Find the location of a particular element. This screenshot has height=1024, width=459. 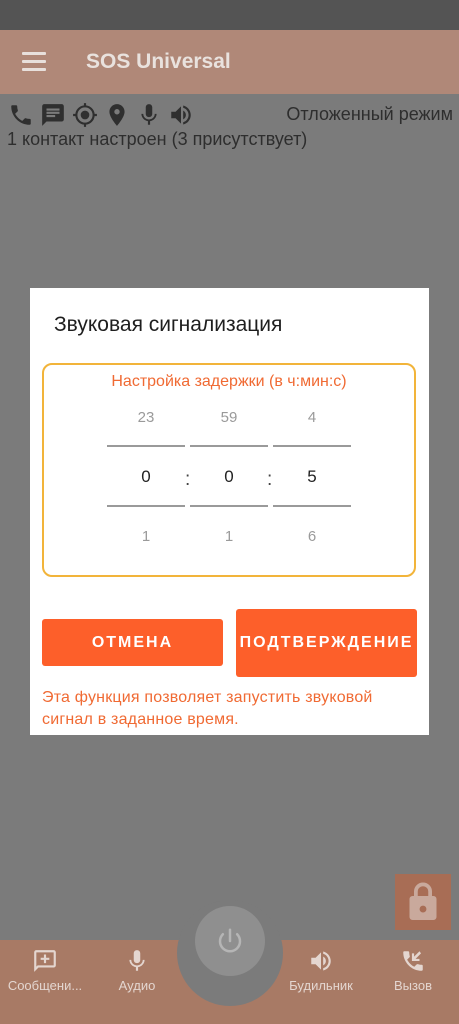

nav-item-alarm: Будильник is located at coordinates (321, 970).